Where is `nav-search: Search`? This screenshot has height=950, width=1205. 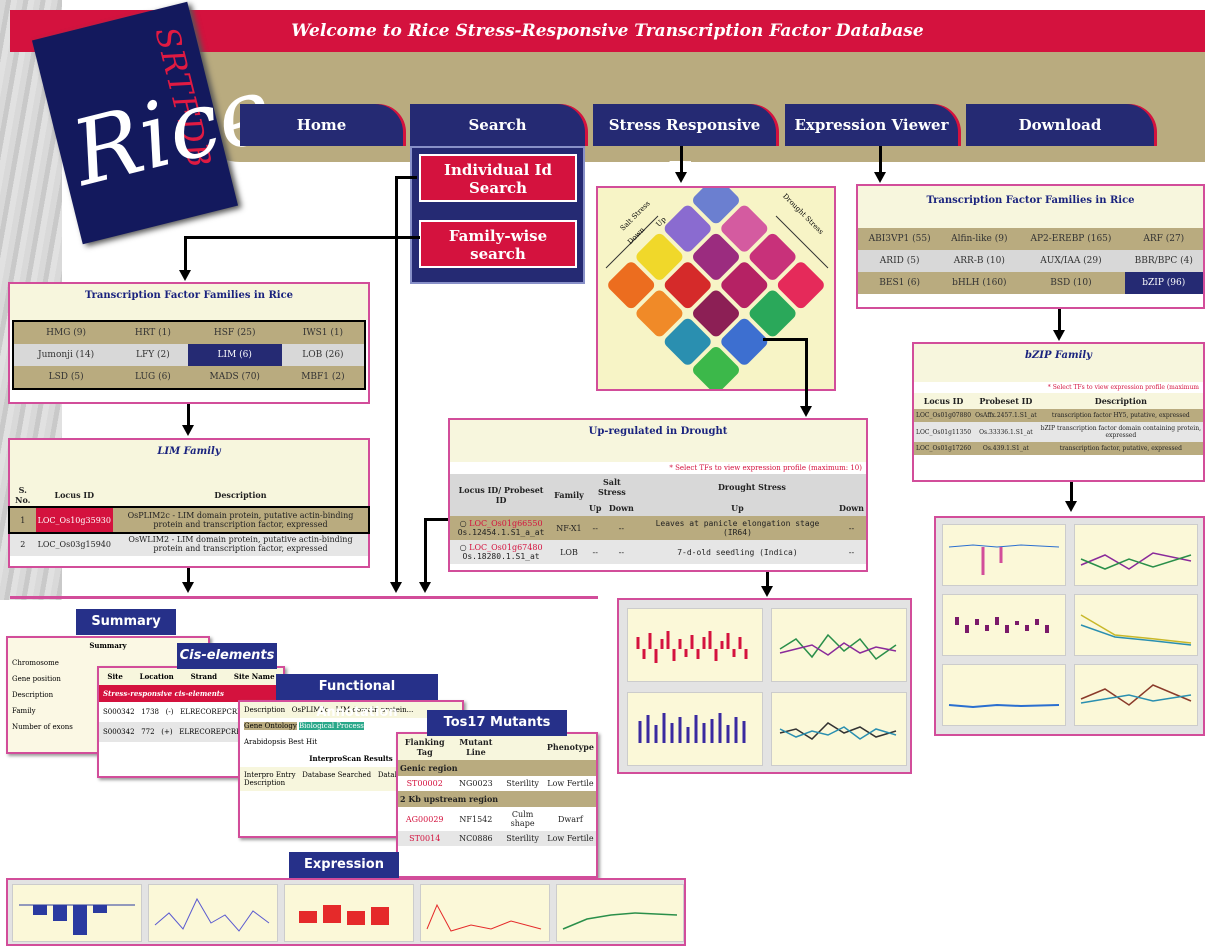
nav-search: Search is located at coordinates (497, 125).